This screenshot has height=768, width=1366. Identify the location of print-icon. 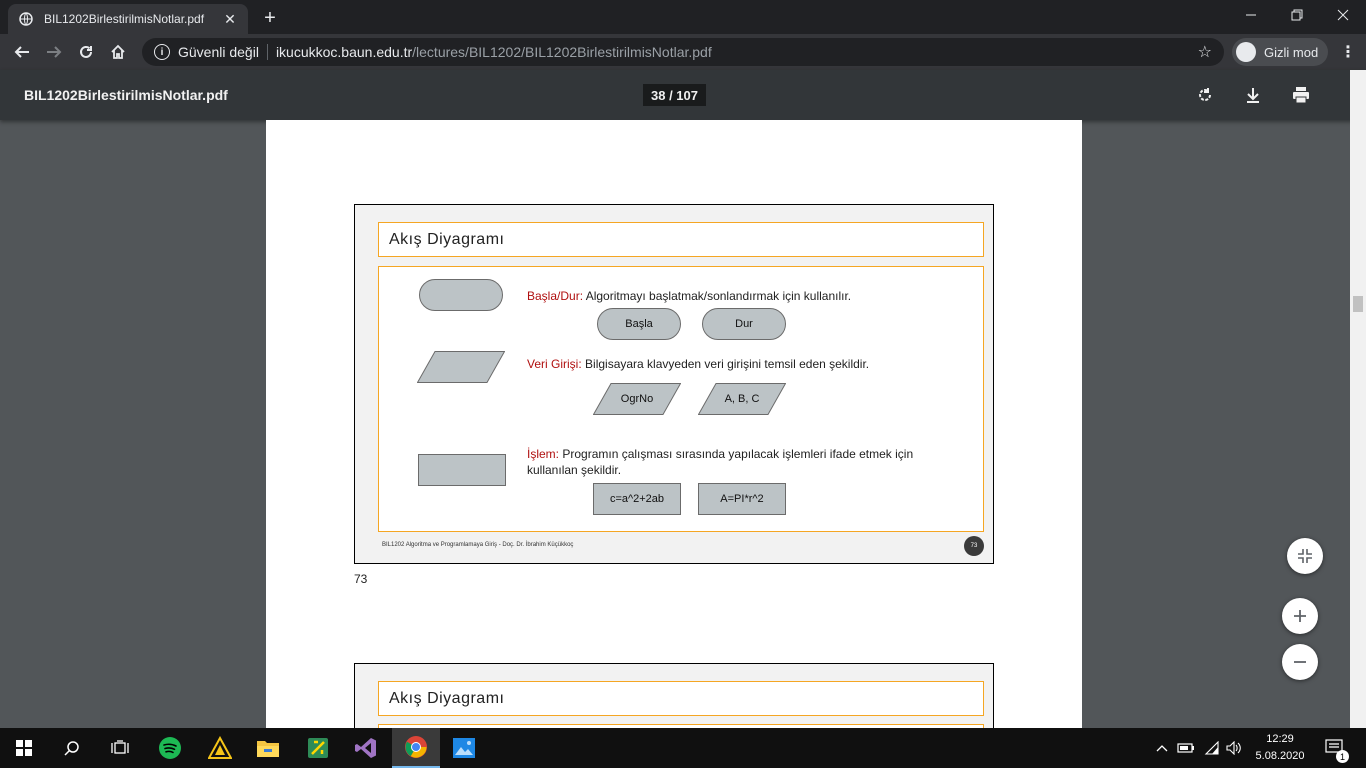
(1301, 95).